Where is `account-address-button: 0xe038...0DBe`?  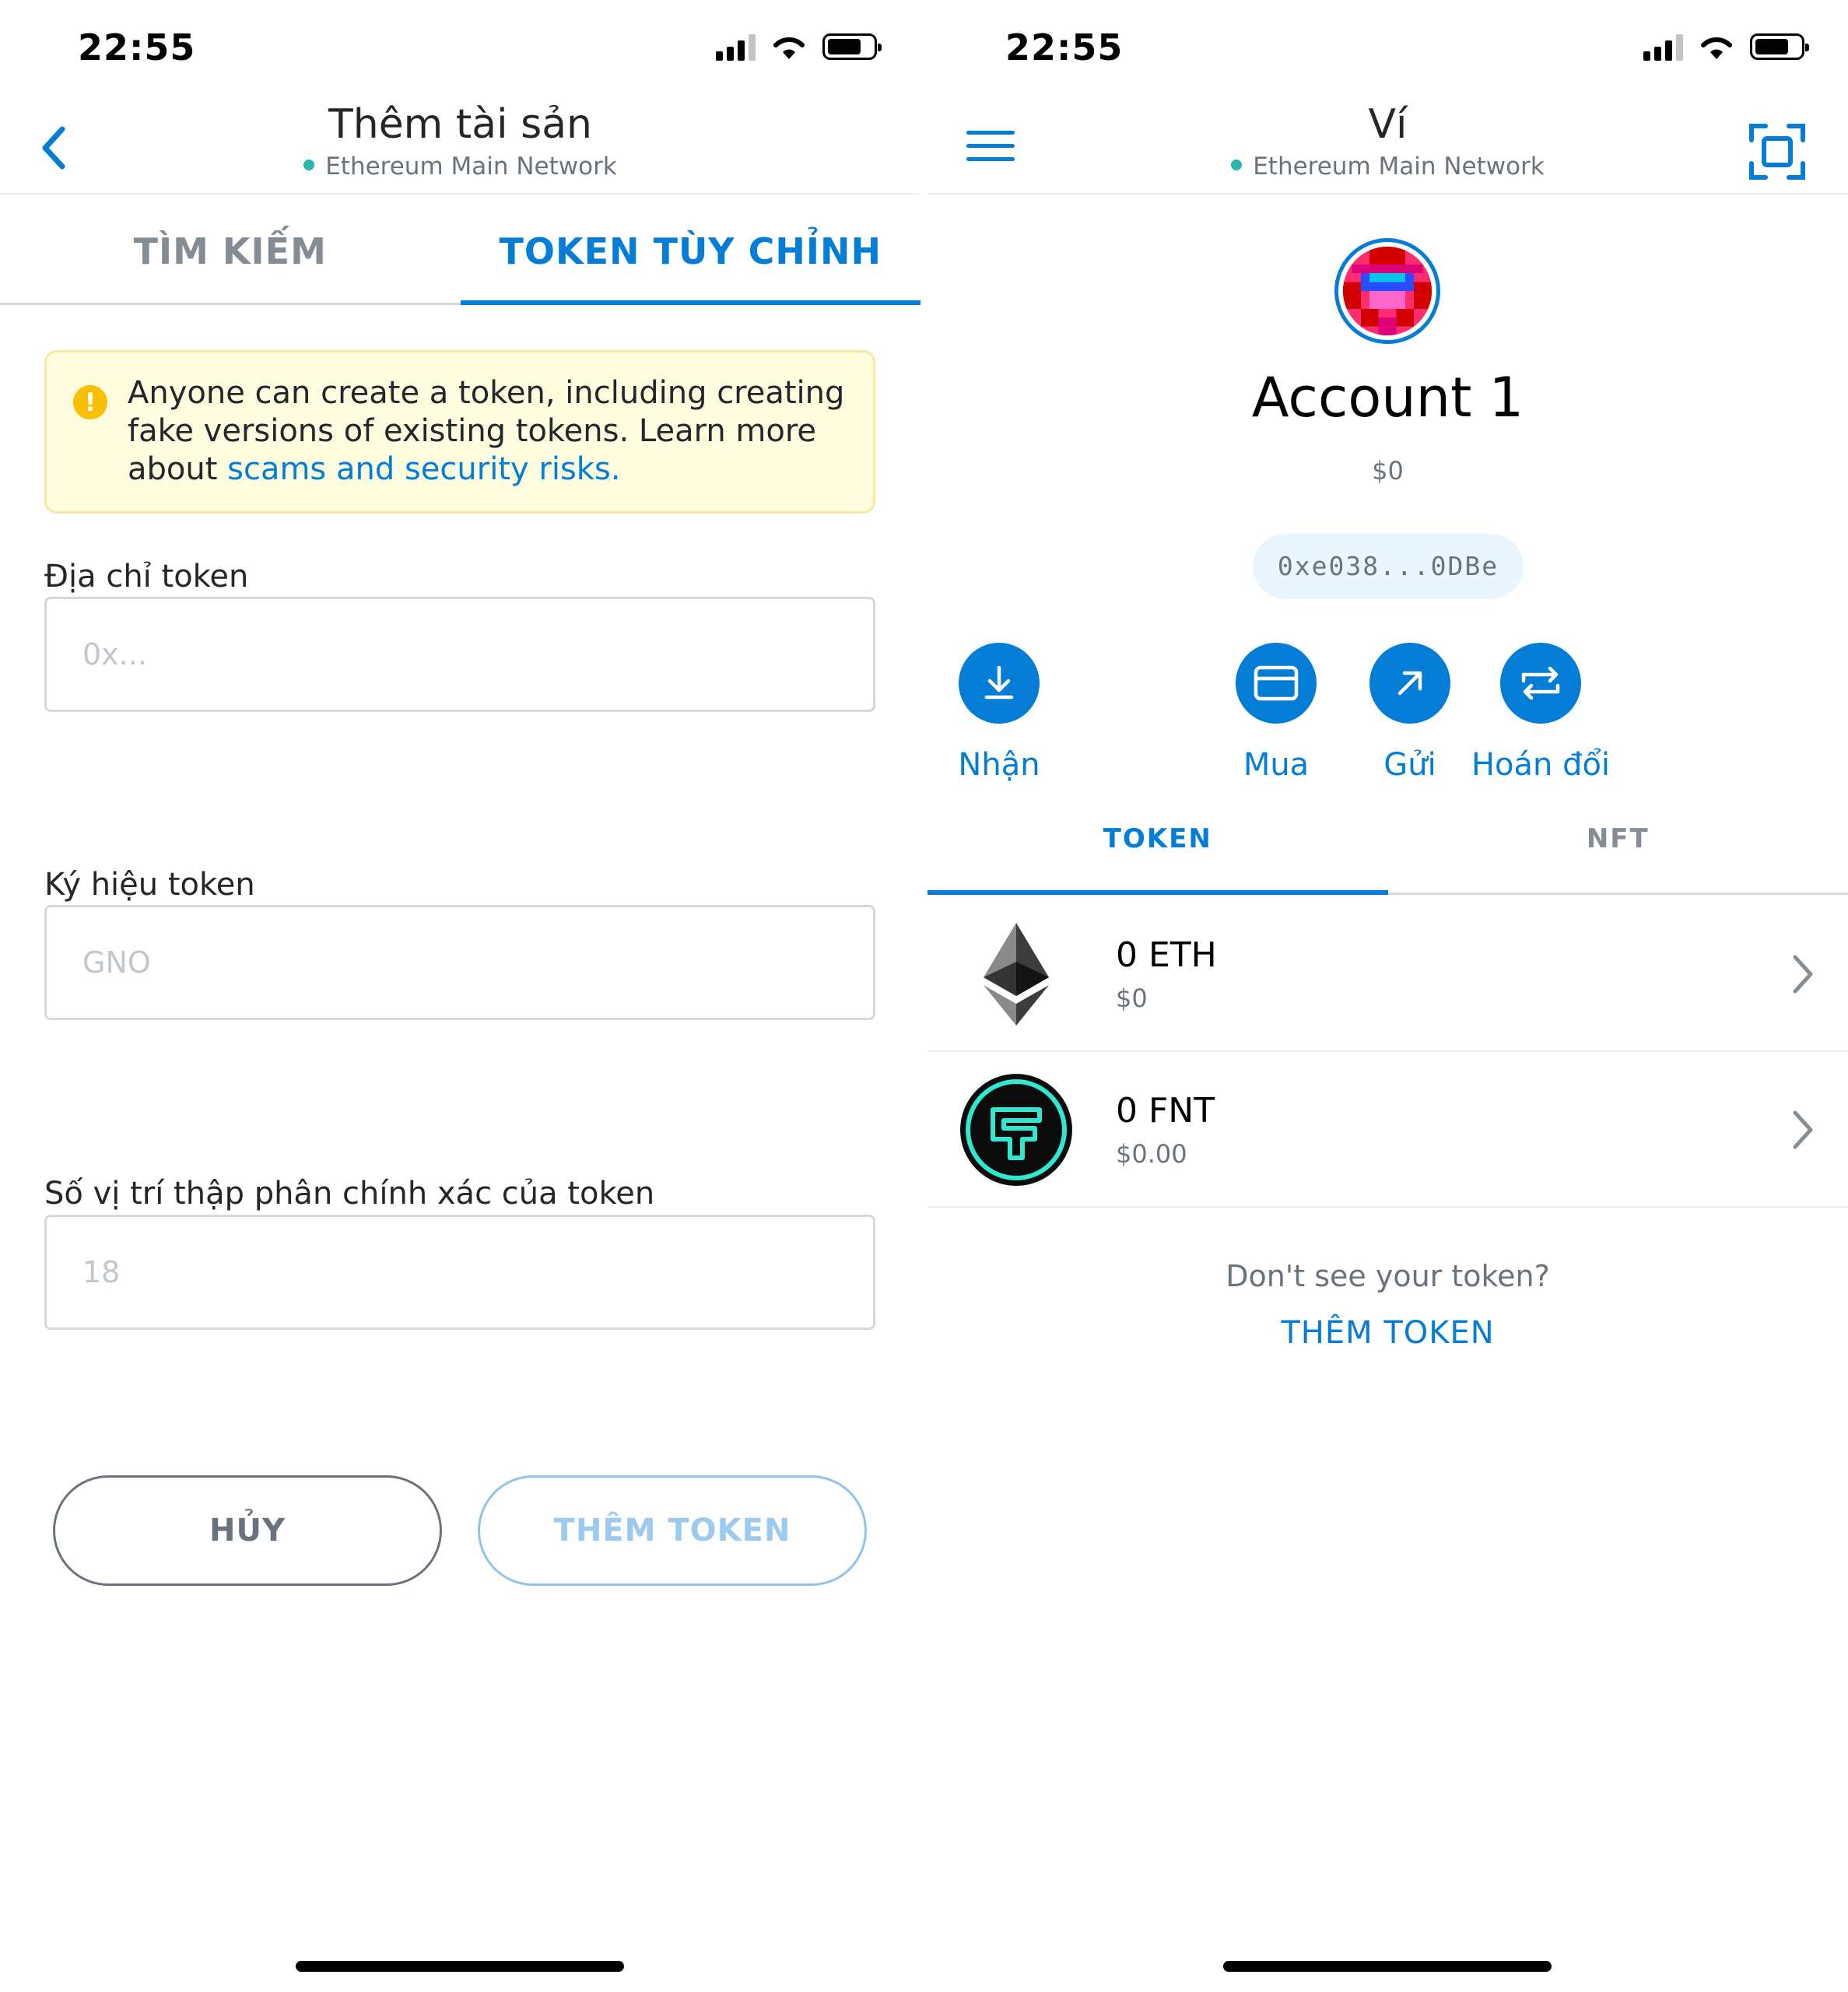
account-address-button: 0xe038...0DBe is located at coordinates (1388, 566).